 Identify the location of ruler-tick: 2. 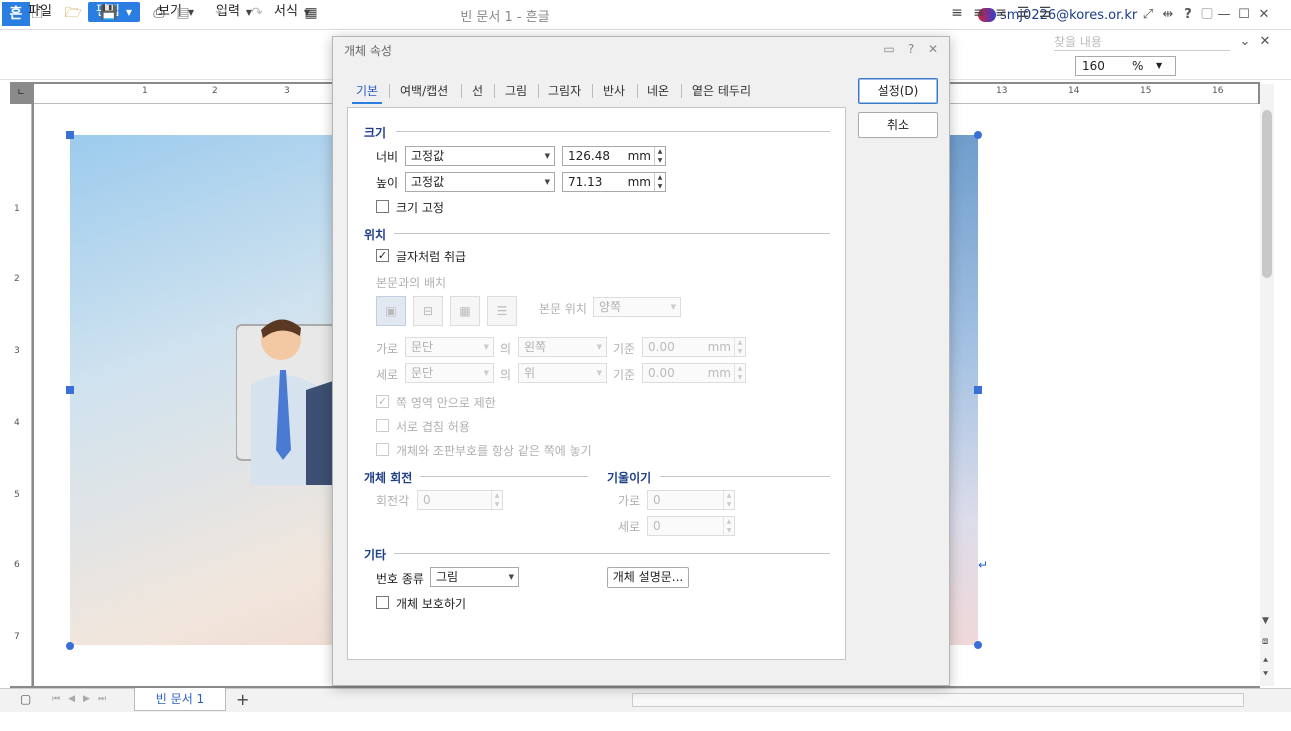
(215, 91).